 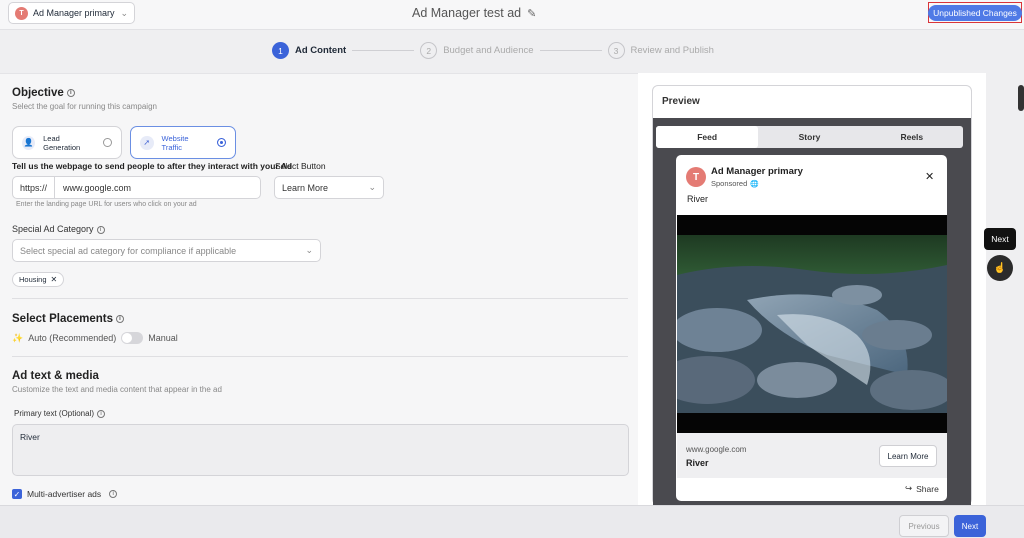 I want to click on unpublished-changes-badge: Unpublished Changes, so click(x=975, y=12).